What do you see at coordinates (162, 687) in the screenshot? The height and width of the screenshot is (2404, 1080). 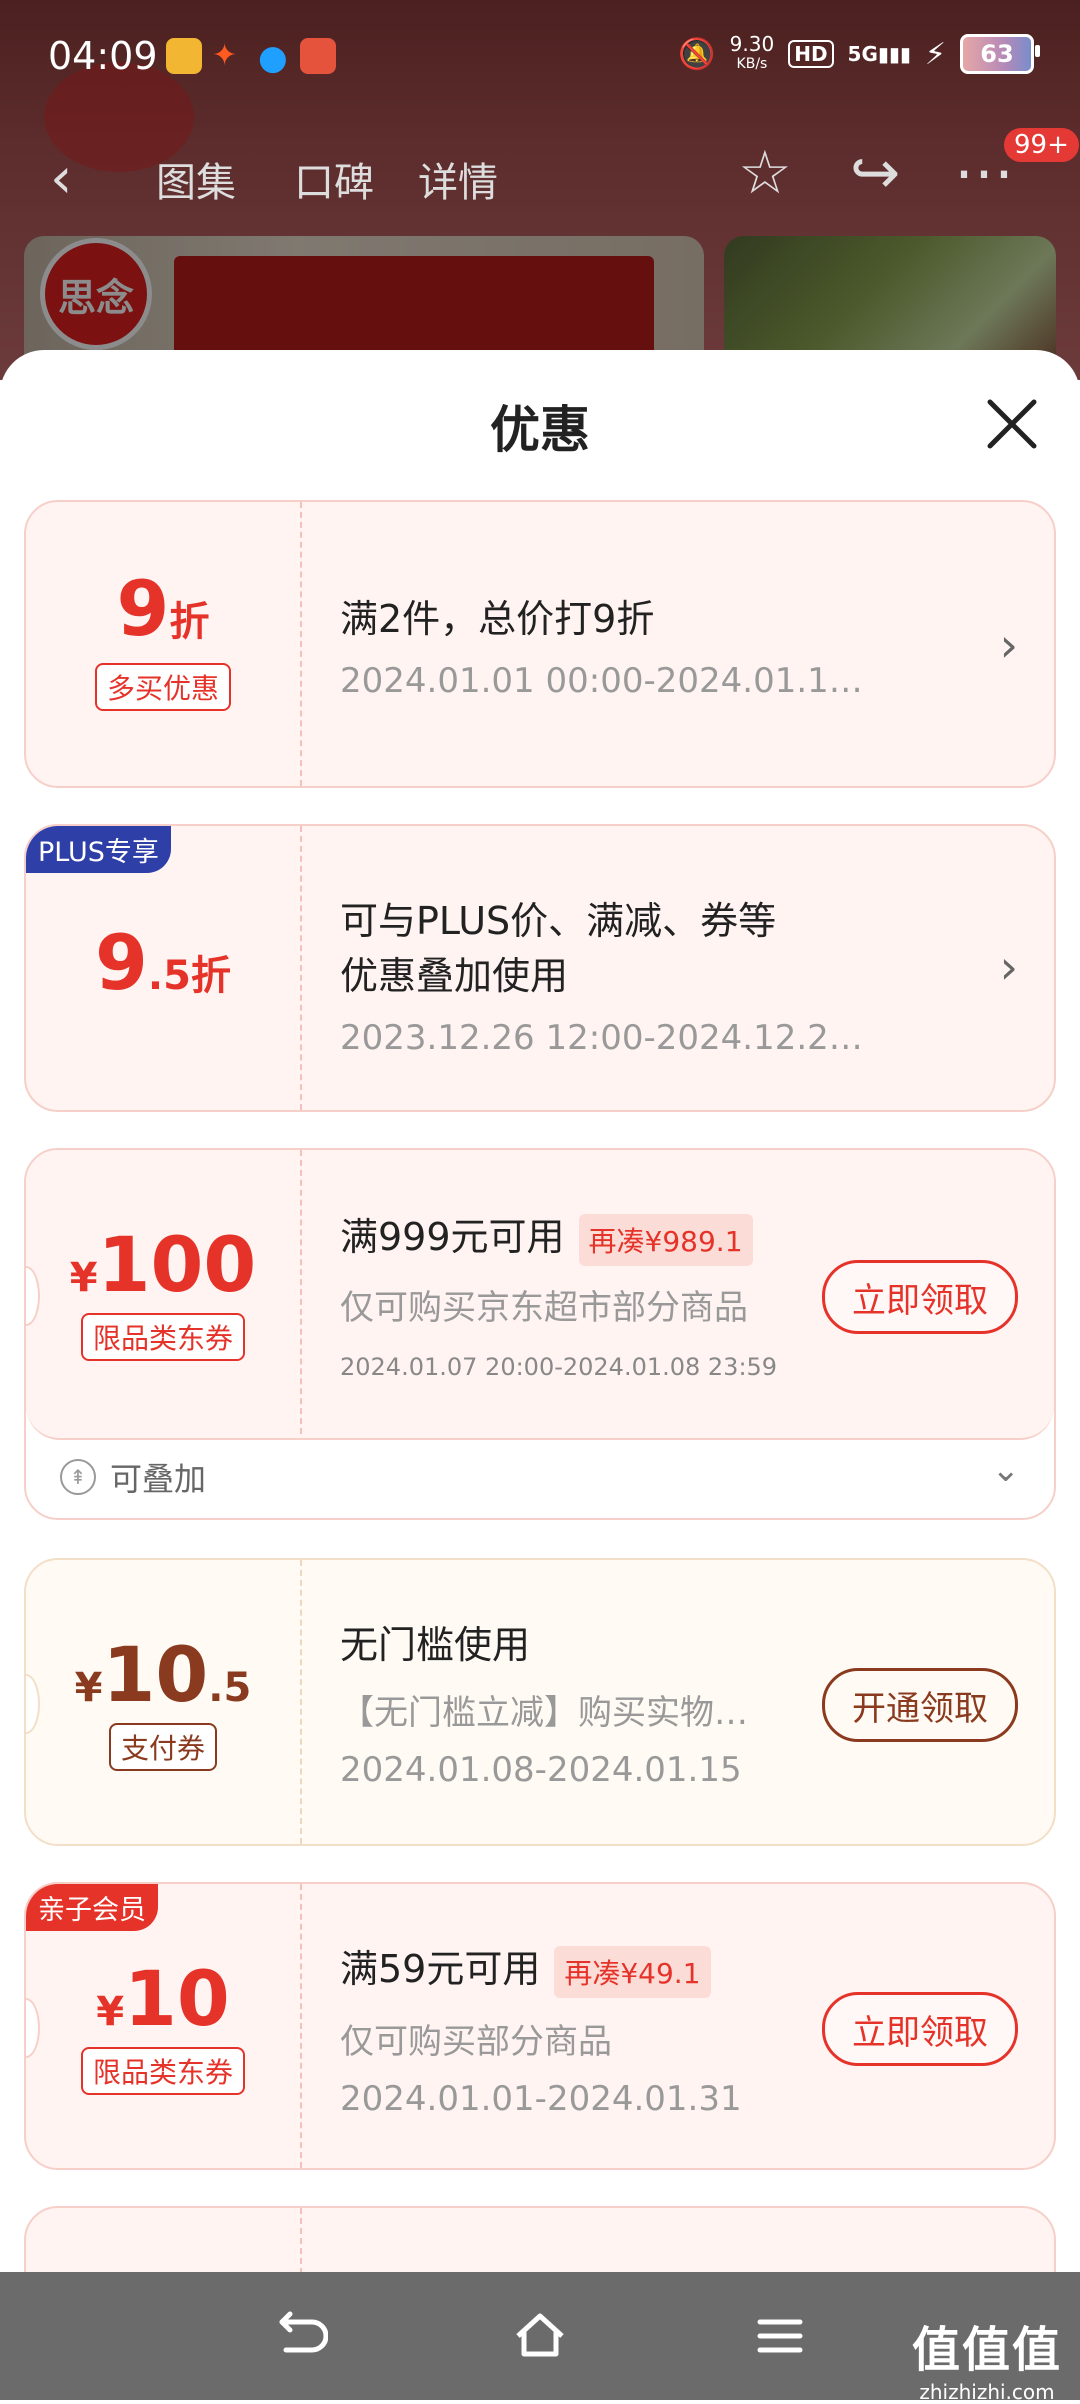 I see `offer-type-tag: 多买优惠` at bounding box center [162, 687].